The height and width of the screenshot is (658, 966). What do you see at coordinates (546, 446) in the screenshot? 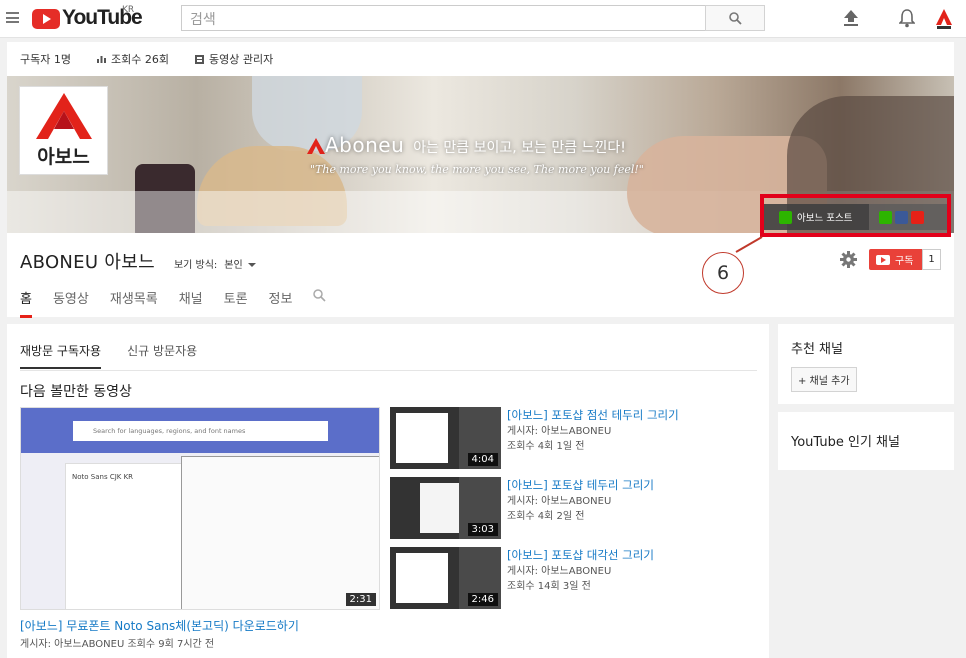
I see `video-stats: 조회수 4회 1일 전` at bounding box center [546, 446].